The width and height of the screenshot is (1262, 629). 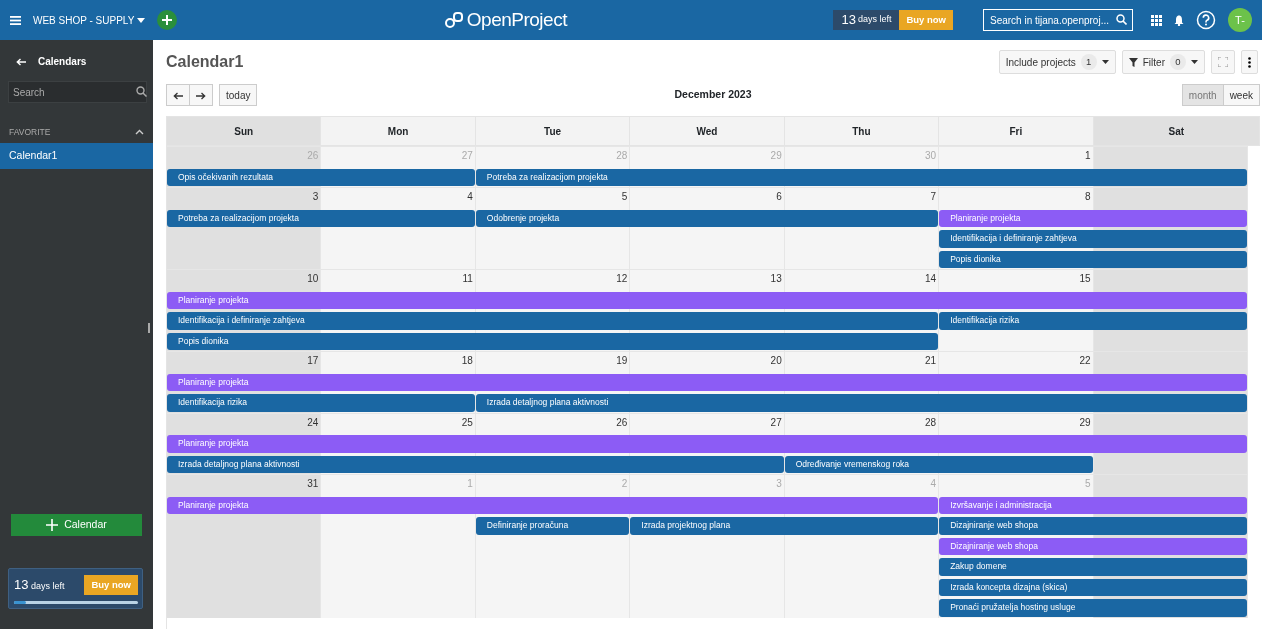 What do you see at coordinates (62, 62) in the screenshot?
I see `sidebar-title: Calendars` at bounding box center [62, 62].